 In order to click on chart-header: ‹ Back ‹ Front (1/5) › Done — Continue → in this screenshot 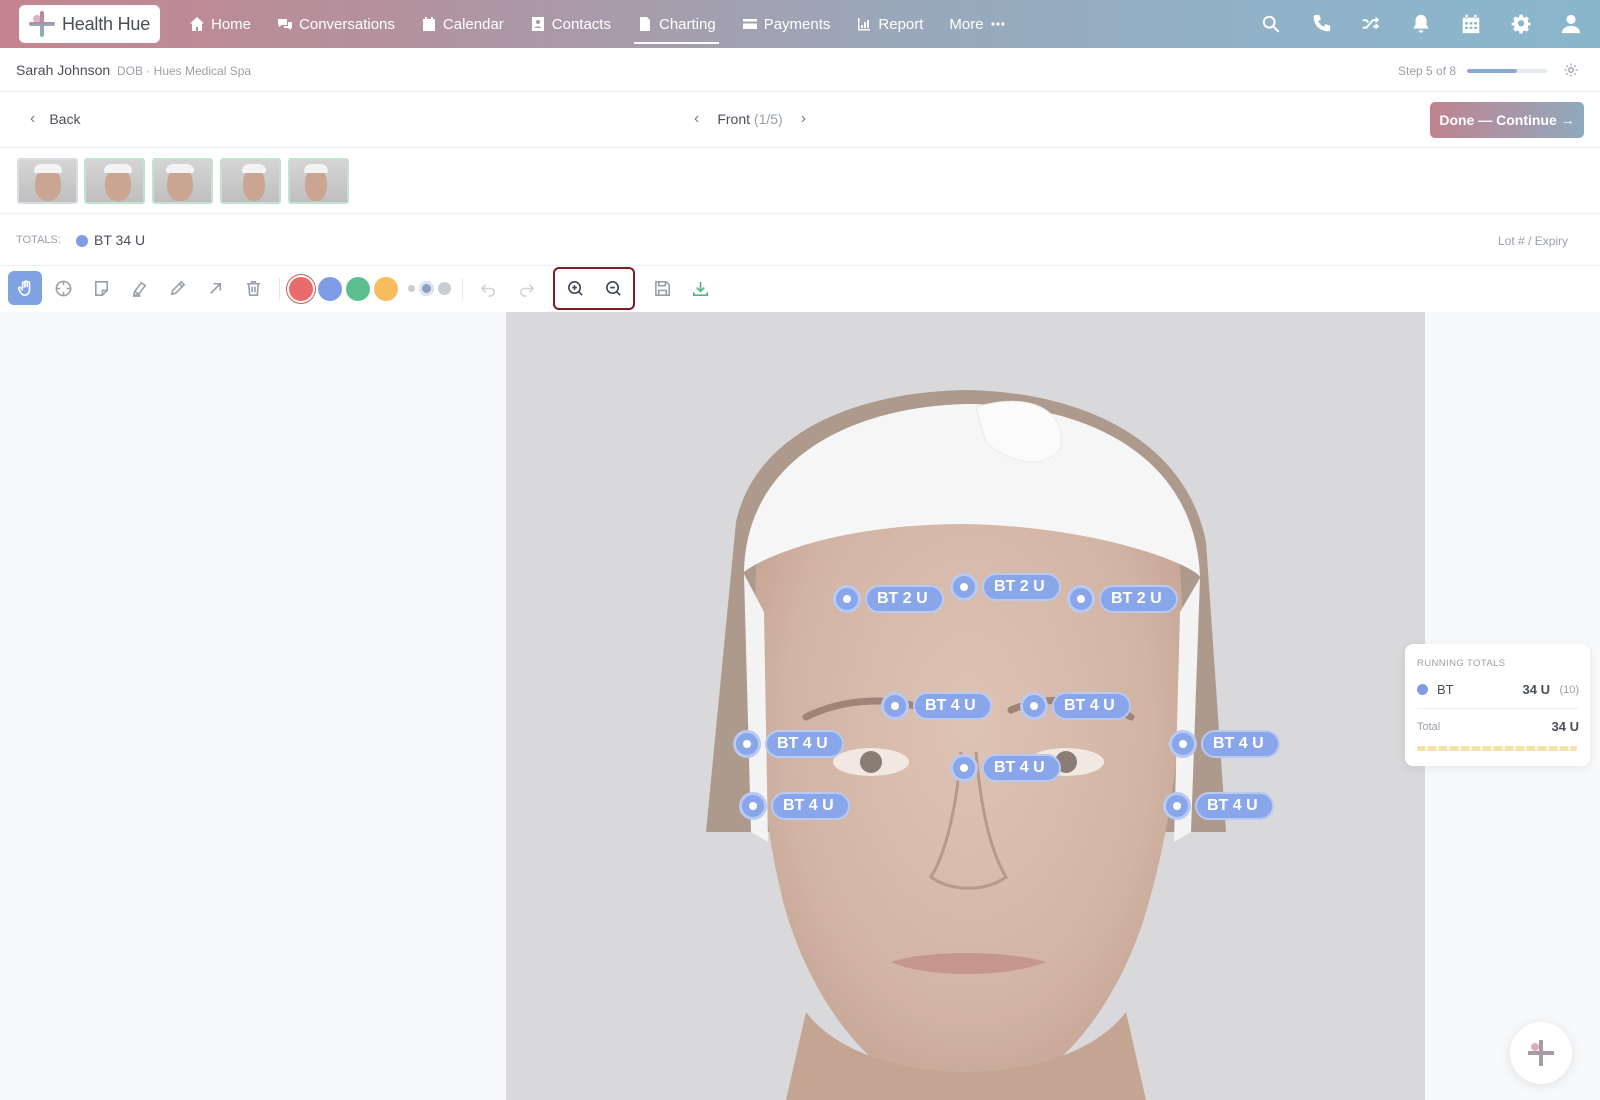, I will do `click(800, 120)`.